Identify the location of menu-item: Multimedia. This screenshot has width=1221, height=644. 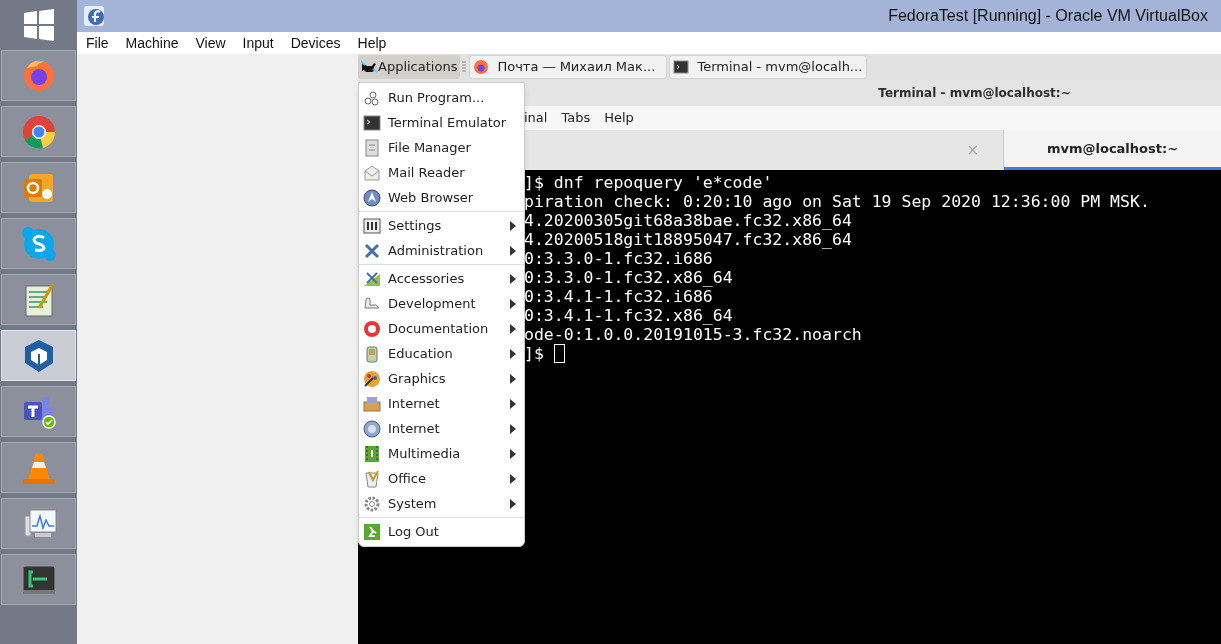
(441, 453).